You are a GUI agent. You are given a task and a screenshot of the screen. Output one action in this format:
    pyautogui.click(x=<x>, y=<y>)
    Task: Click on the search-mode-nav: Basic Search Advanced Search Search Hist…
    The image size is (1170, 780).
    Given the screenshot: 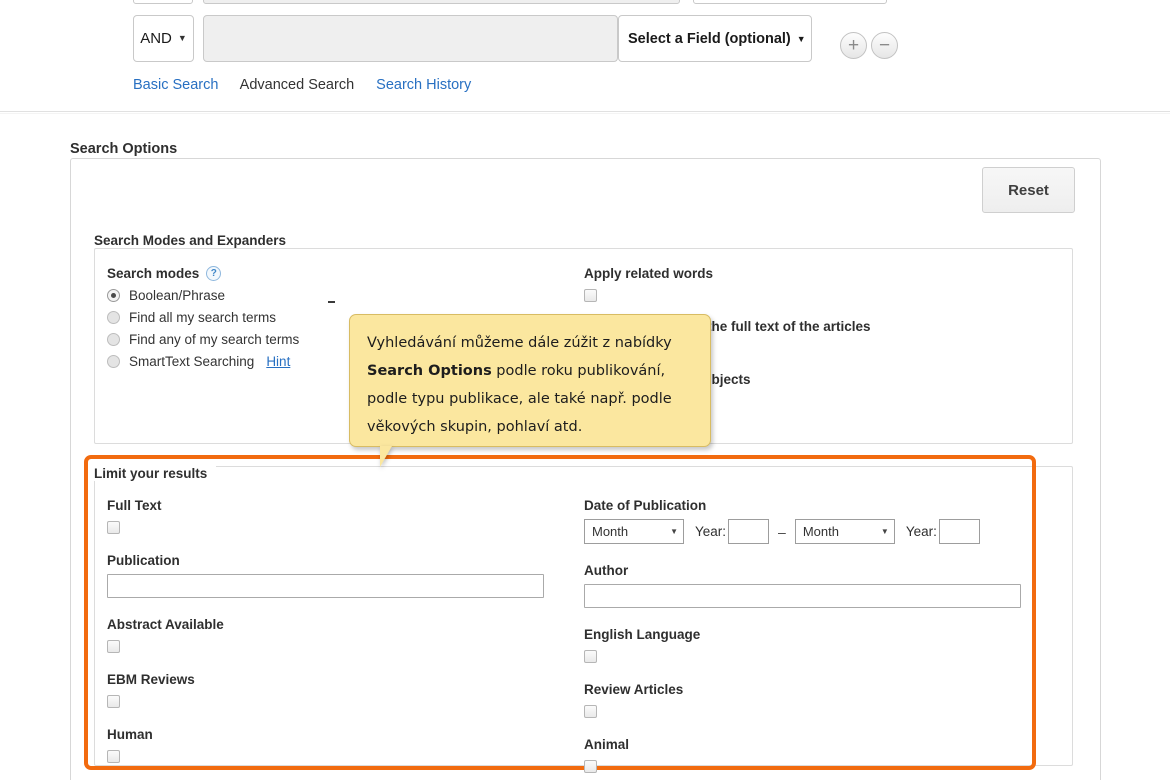 What is the action you would take?
    pyautogui.click(x=311, y=85)
    